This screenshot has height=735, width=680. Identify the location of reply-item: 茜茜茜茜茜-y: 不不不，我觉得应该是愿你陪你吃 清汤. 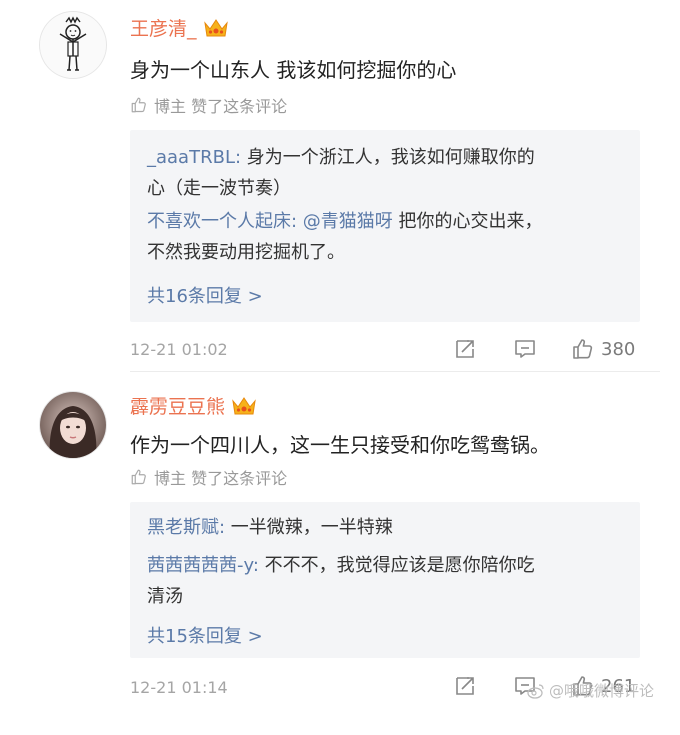
(387, 581).